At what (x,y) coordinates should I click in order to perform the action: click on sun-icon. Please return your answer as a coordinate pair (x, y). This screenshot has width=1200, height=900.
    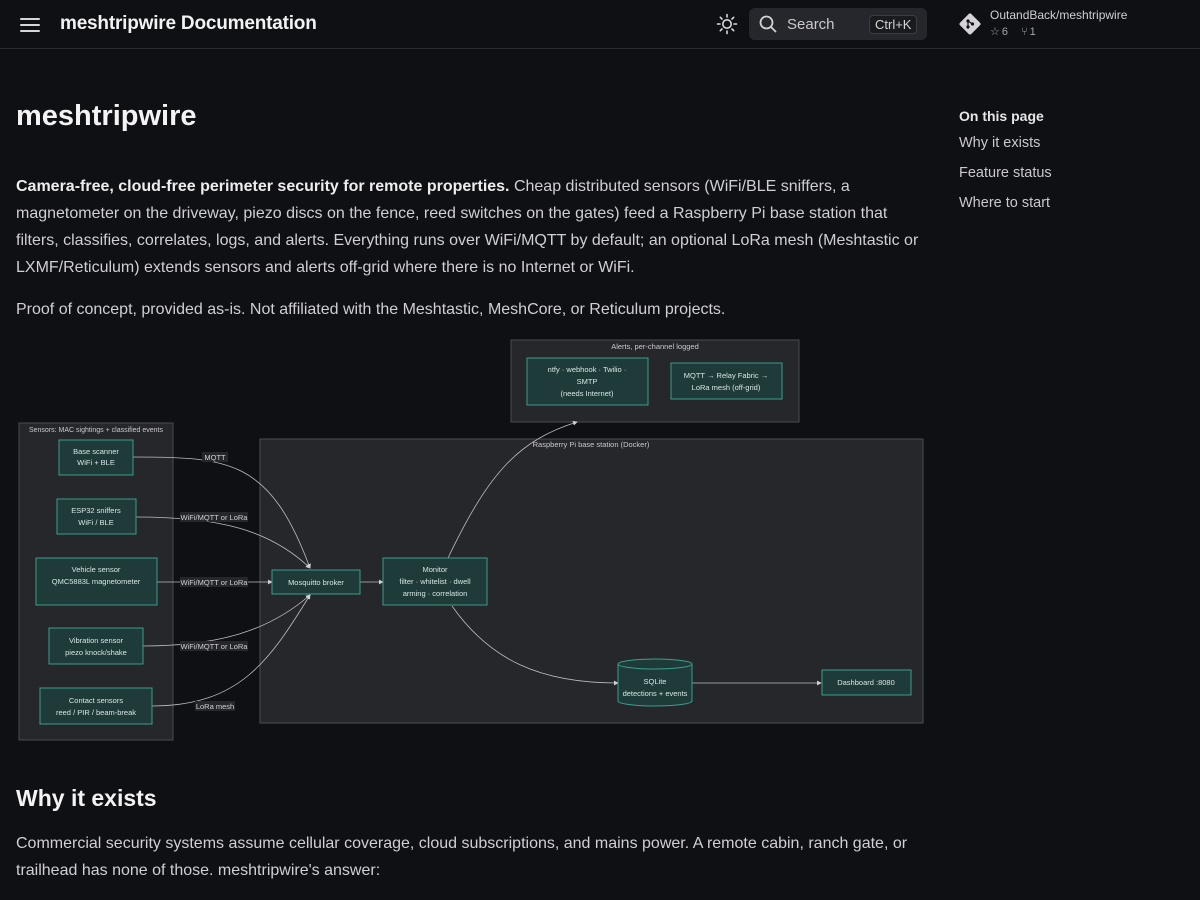
    Looking at the image, I should click on (727, 24).